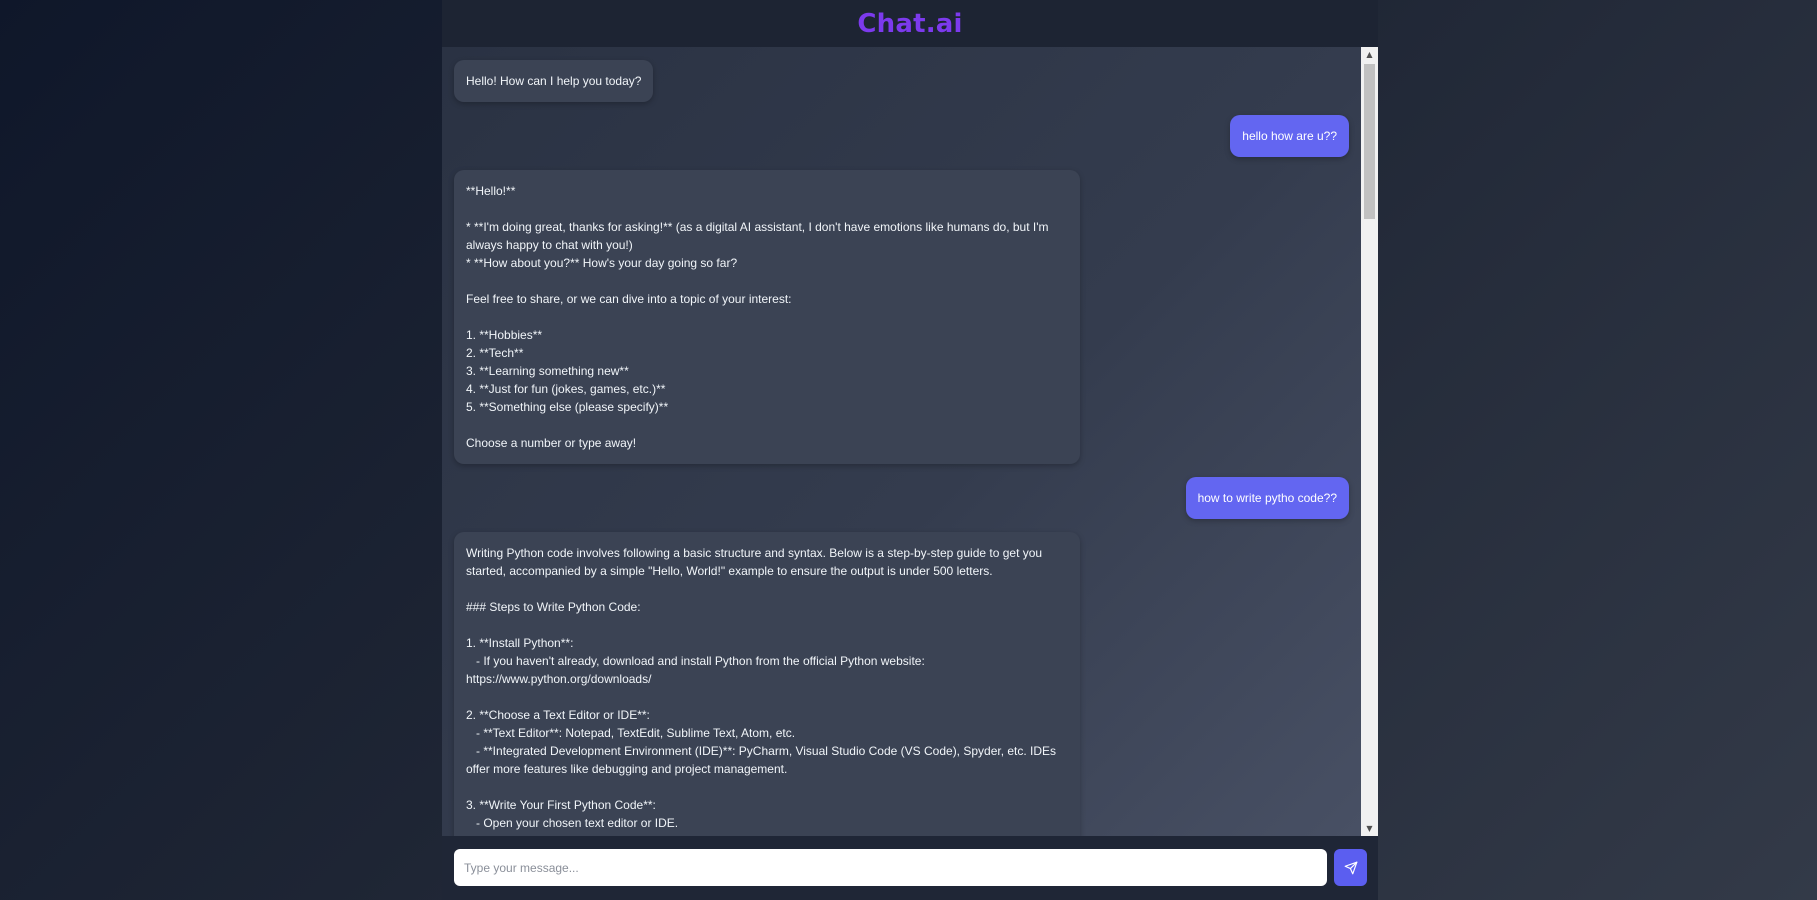 This screenshot has height=900, width=1817. I want to click on user-message: how to write pytho code??, so click(1267, 498).